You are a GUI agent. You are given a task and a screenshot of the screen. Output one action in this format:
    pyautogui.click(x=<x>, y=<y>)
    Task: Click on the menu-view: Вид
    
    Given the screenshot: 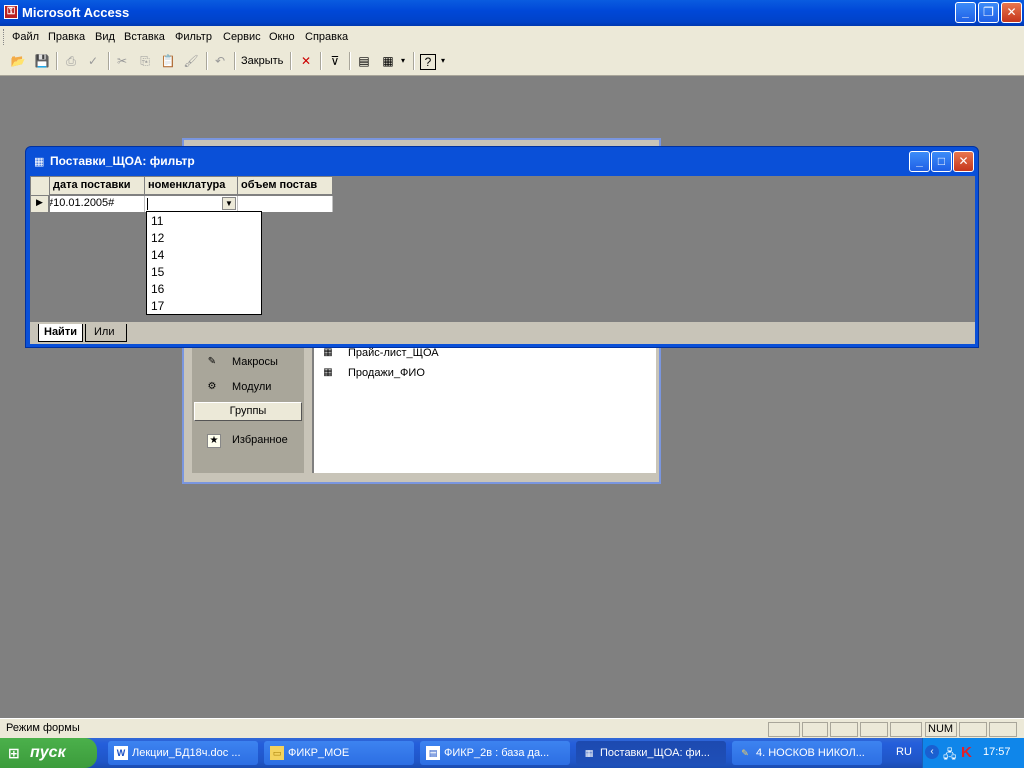 What is the action you would take?
    pyautogui.click(x=105, y=37)
    